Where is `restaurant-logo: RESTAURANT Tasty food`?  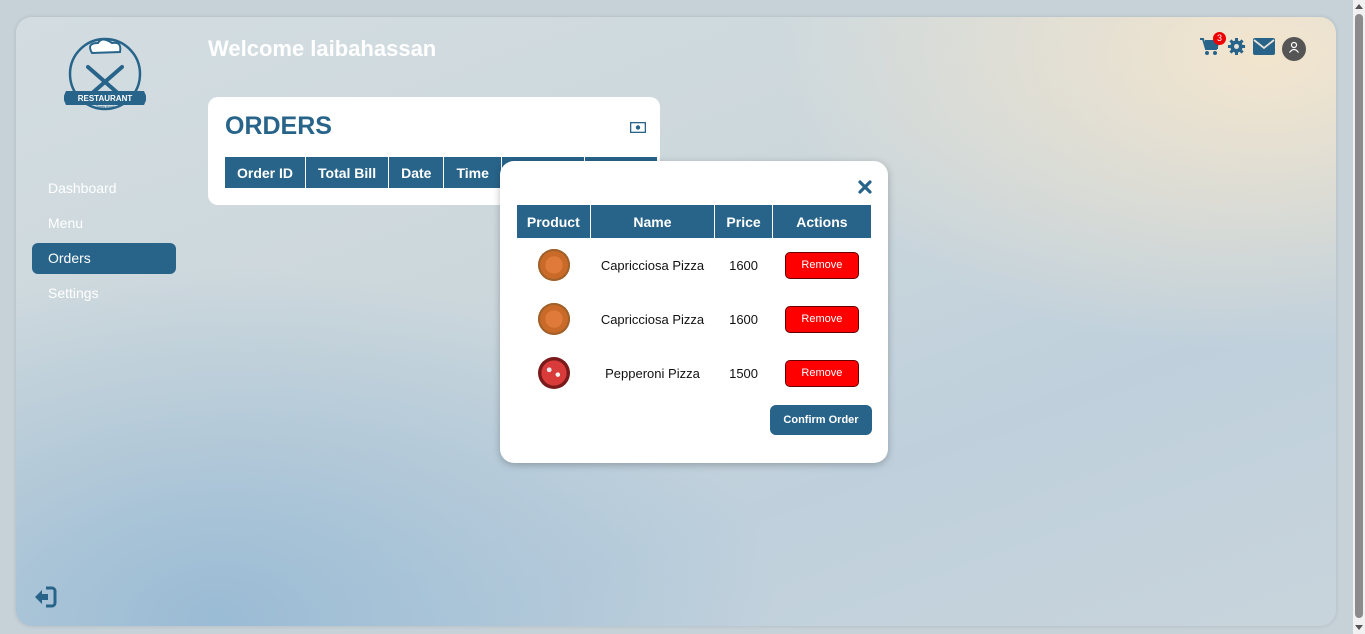 restaurant-logo: RESTAURANT Tasty food is located at coordinates (105, 76).